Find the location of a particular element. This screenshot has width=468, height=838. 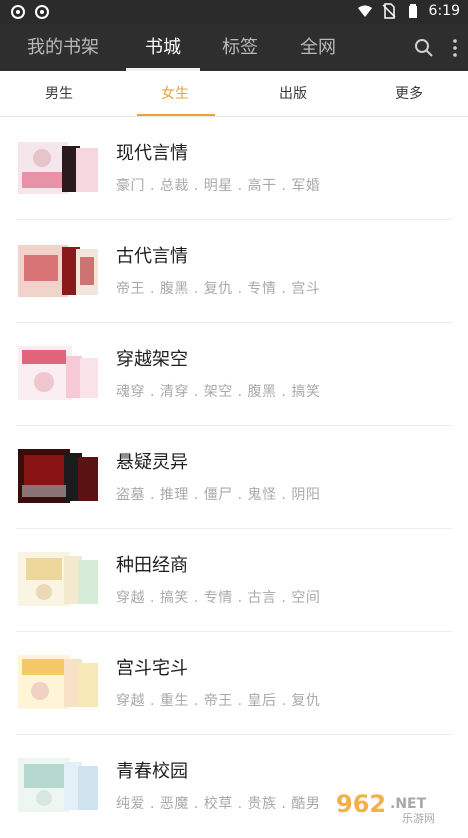

subtab-more: 更多 is located at coordinates (409, 94).